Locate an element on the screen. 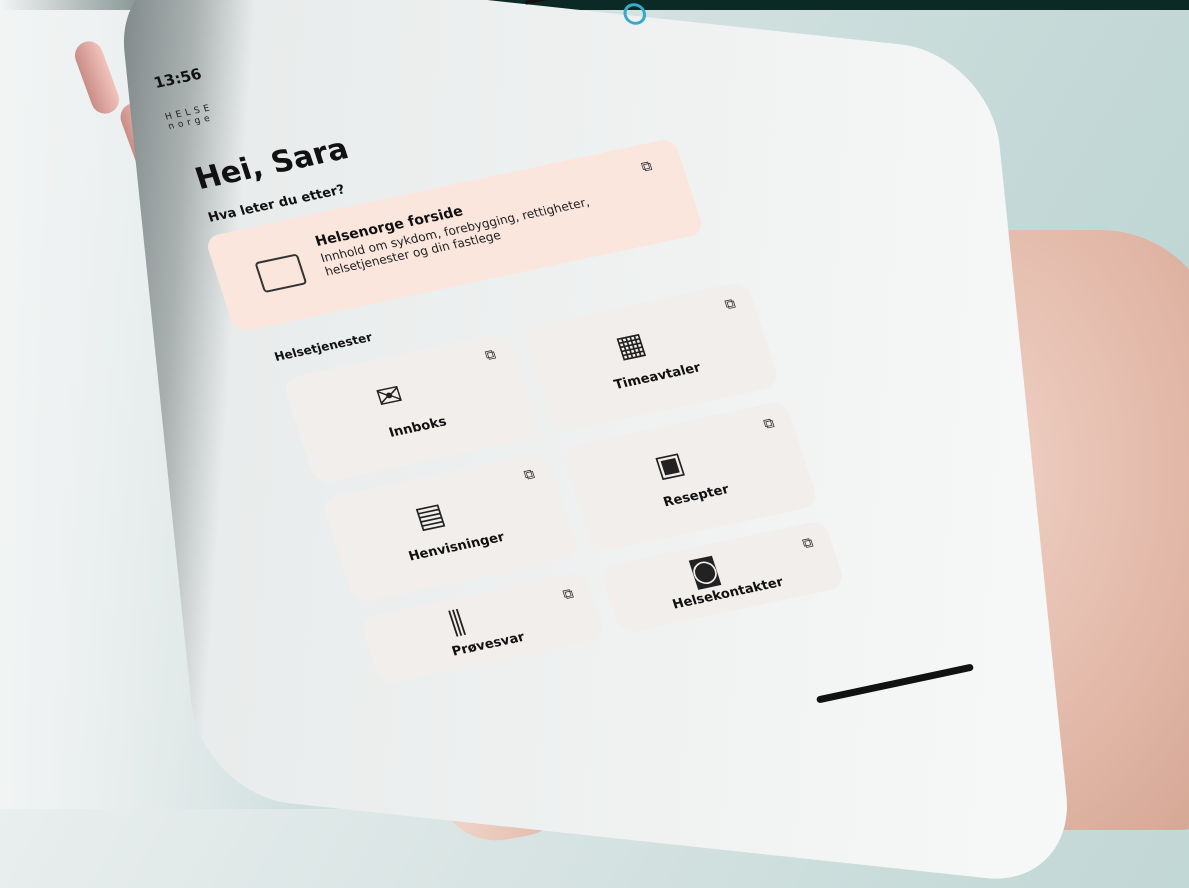 This screenshot has height=888, width=1189. app-logo: HELSE norge is located at coordinates (189, 117).